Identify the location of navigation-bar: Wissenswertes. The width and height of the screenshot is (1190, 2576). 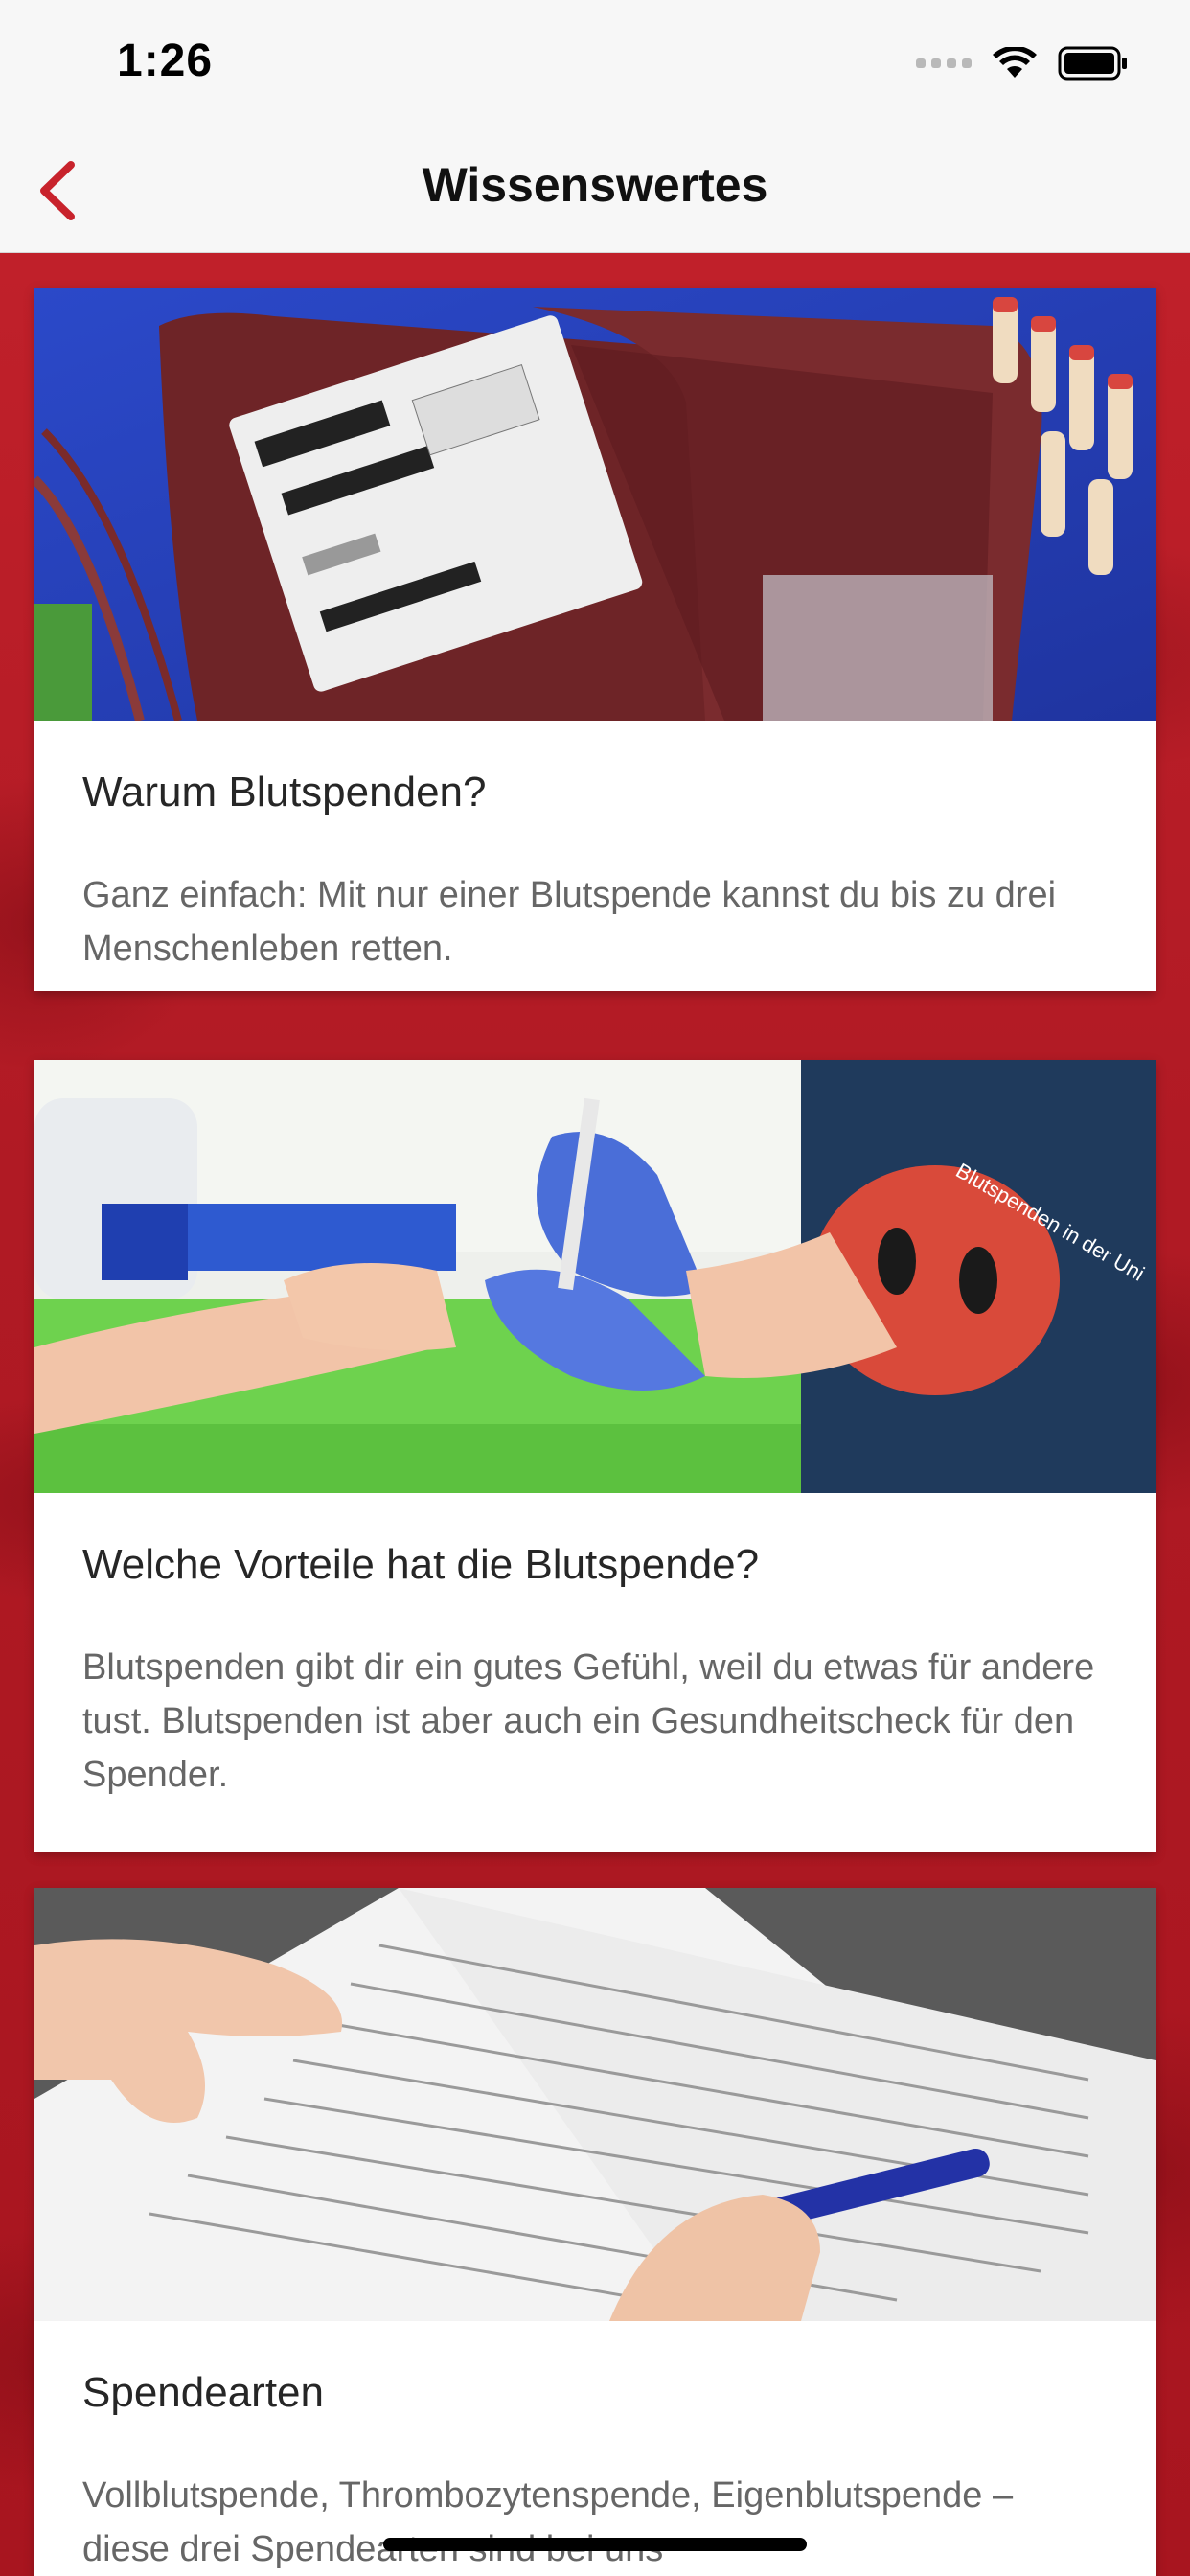
(595, 190).